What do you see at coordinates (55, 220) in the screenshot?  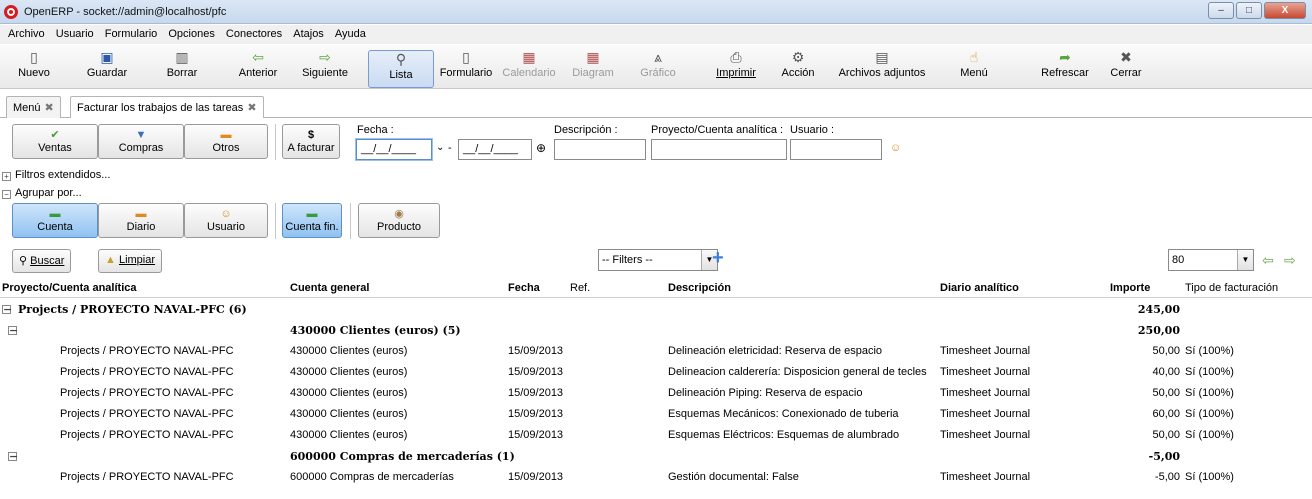 I see `groupby-cuenta-button: ▬ Cuenta` at bounding box center [55, 220].